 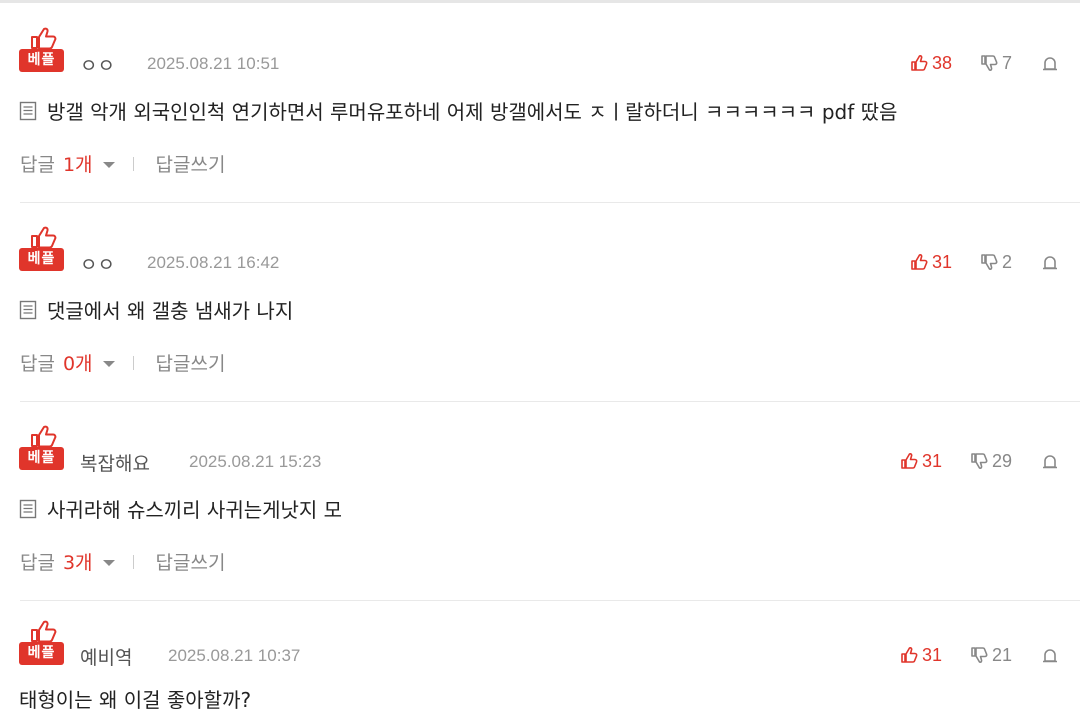 I want to click on downvote-button: 29, so click(x=991, y=461).